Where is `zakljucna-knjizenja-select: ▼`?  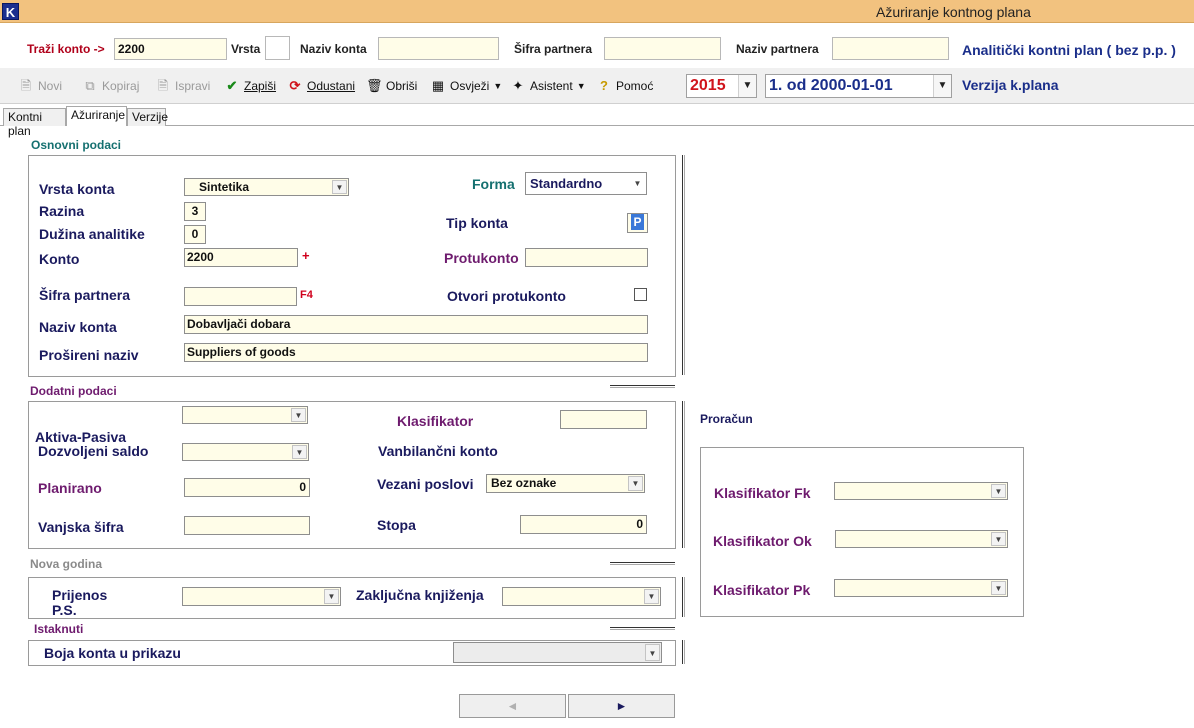
zakljucna-knjizenja-select: ▼ is located at coordinates (581, 596).